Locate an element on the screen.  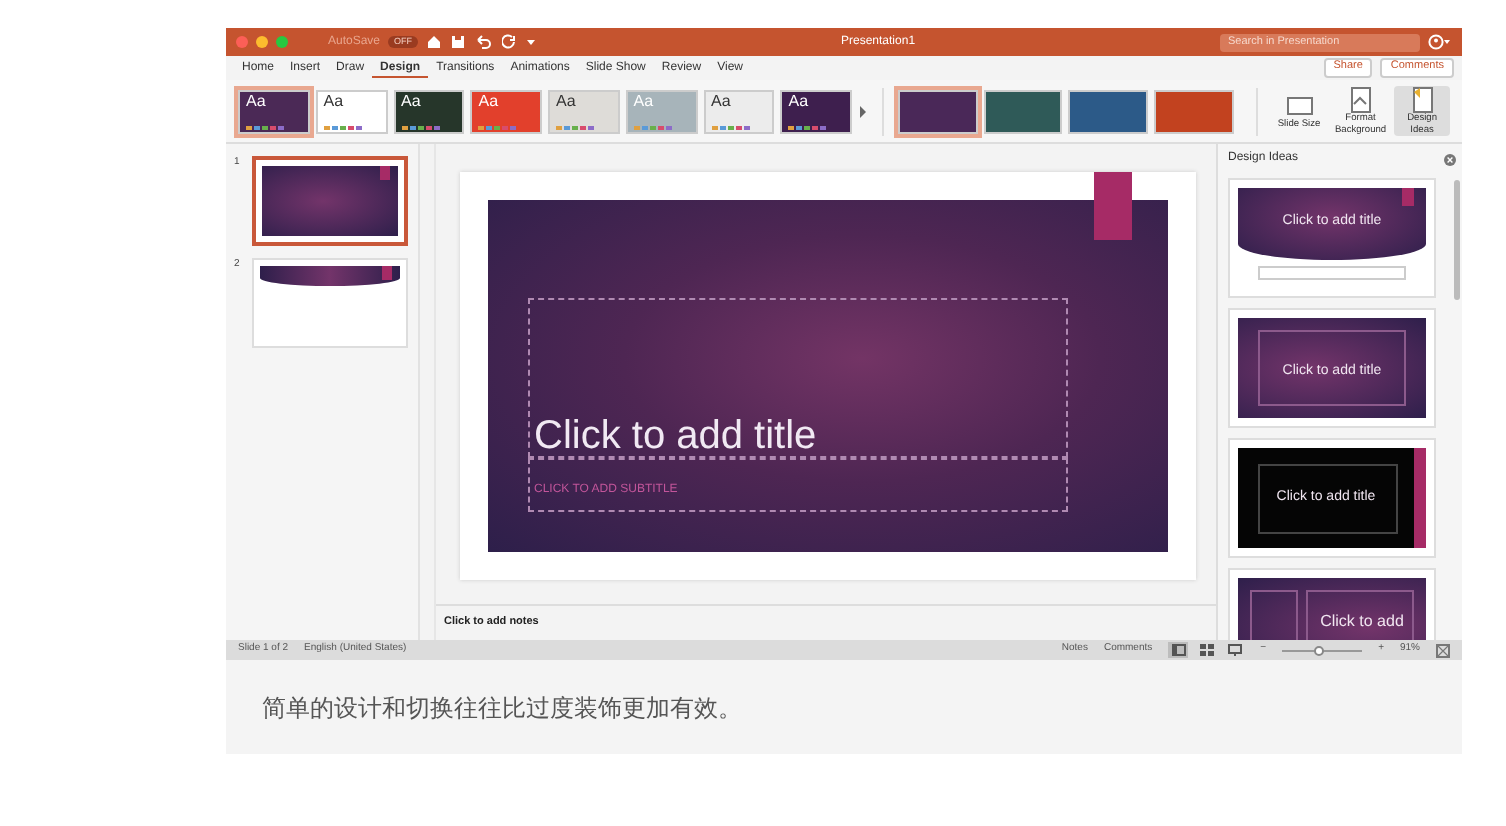
redo-icon is located at coordinates (510, 42).